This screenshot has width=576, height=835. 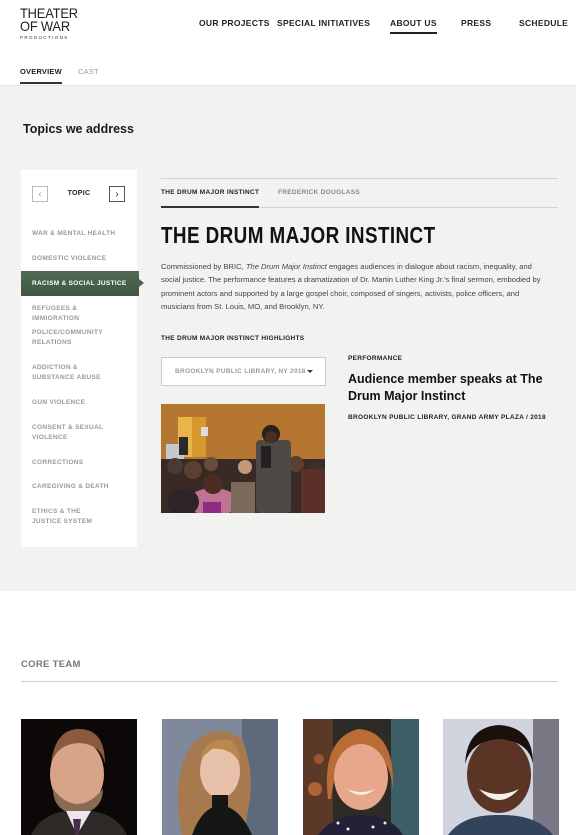 I want to click on nav-special-initiatives: SPECIAL INITIATIVES, so click(x=323, y=23).